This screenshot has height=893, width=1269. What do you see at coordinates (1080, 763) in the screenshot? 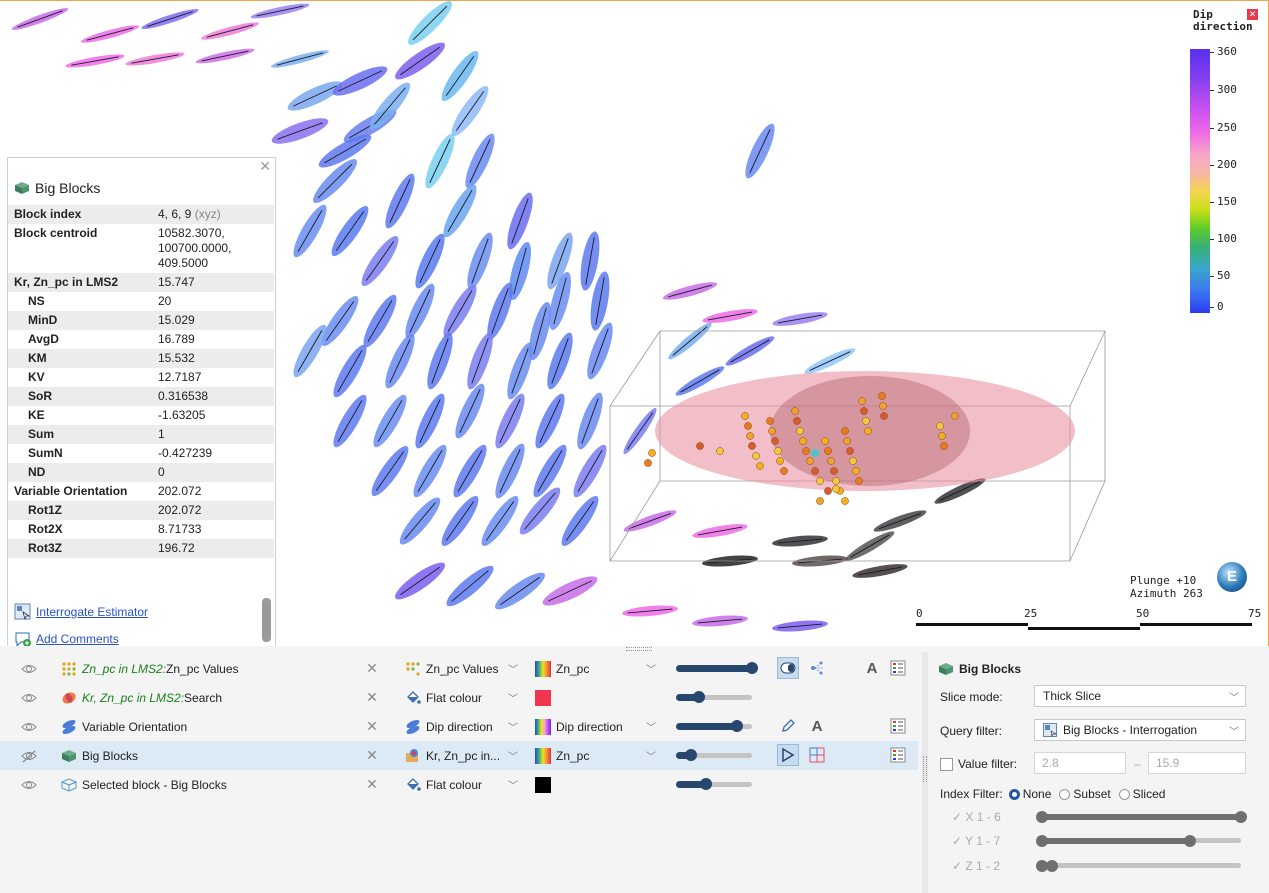
I see `value-min-field: 2.8` at bounding box center [1080, 763].